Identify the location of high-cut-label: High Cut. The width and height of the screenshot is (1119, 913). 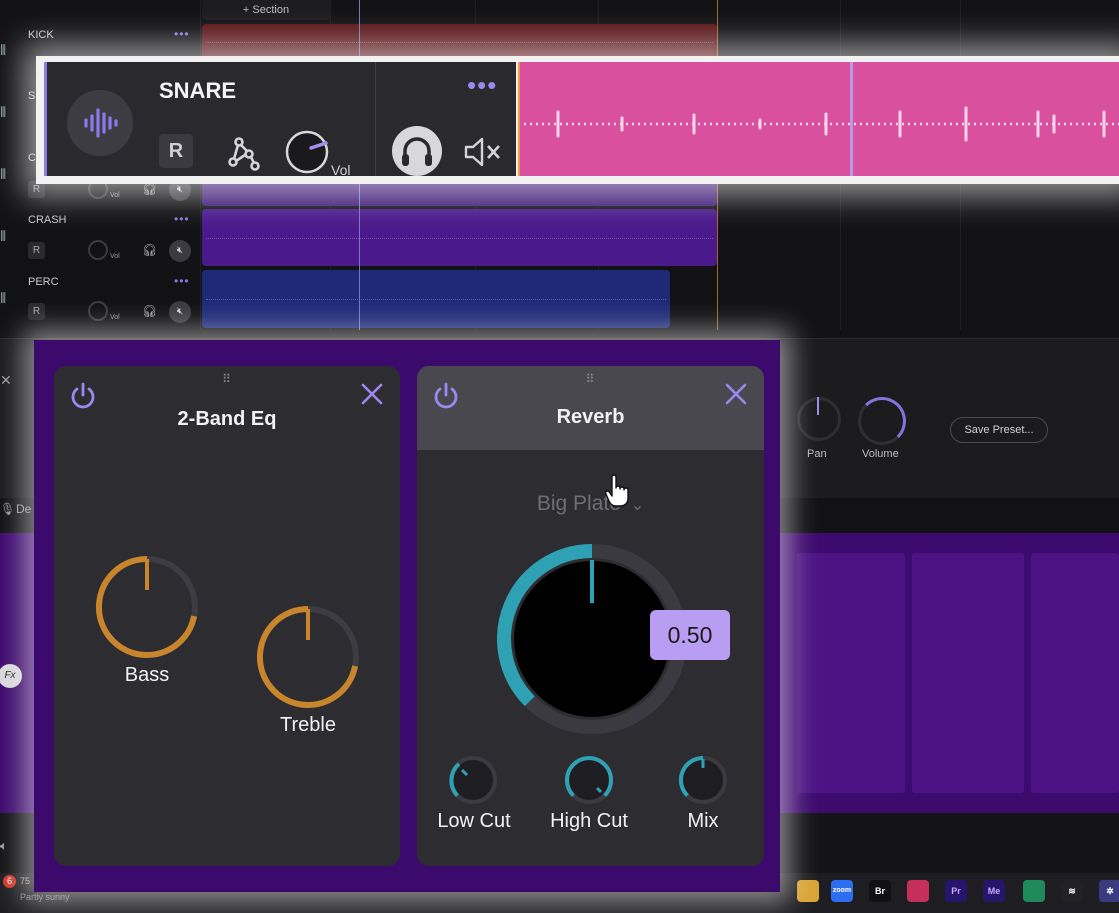
(589, 821).